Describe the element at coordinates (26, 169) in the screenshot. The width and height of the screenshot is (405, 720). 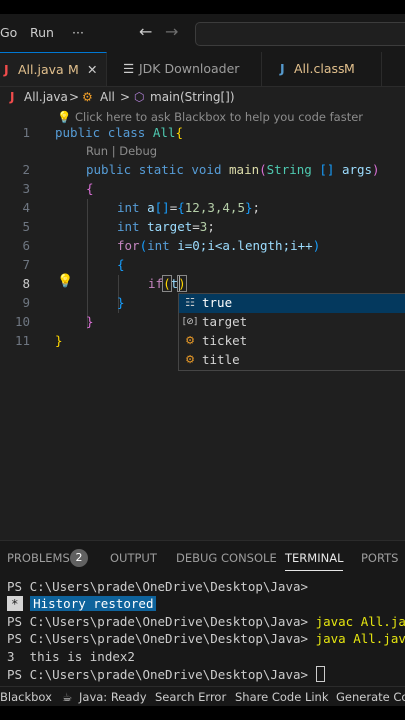
I see `line-number: 2` at that location.